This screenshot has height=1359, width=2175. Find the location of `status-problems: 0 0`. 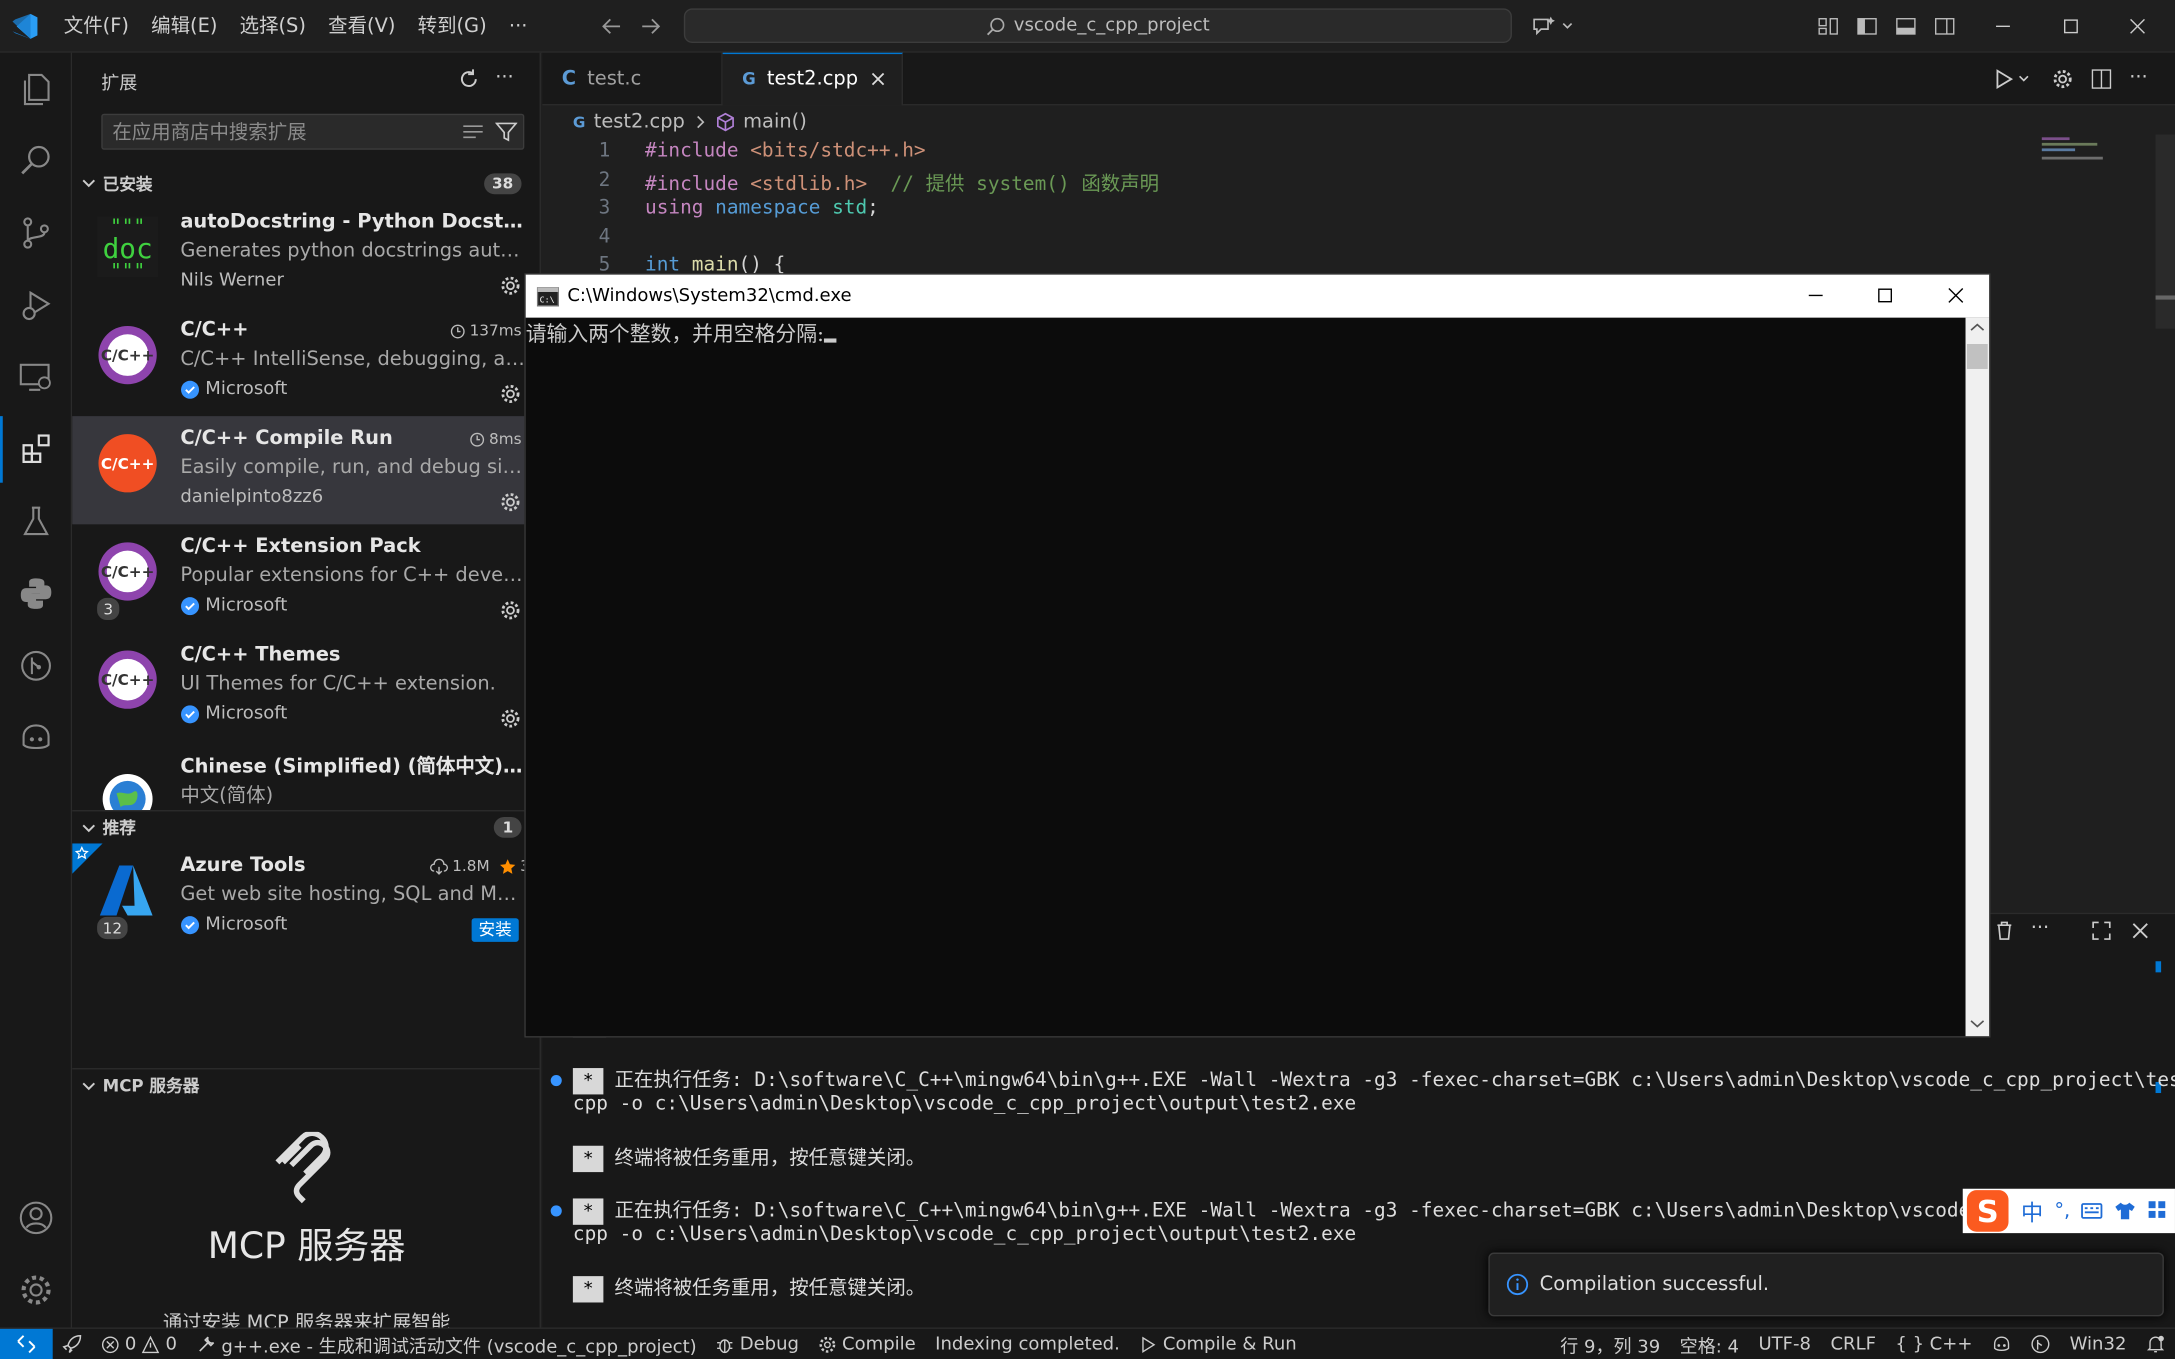

status-problems: 0 0 is located at coordinates (139, 1344).